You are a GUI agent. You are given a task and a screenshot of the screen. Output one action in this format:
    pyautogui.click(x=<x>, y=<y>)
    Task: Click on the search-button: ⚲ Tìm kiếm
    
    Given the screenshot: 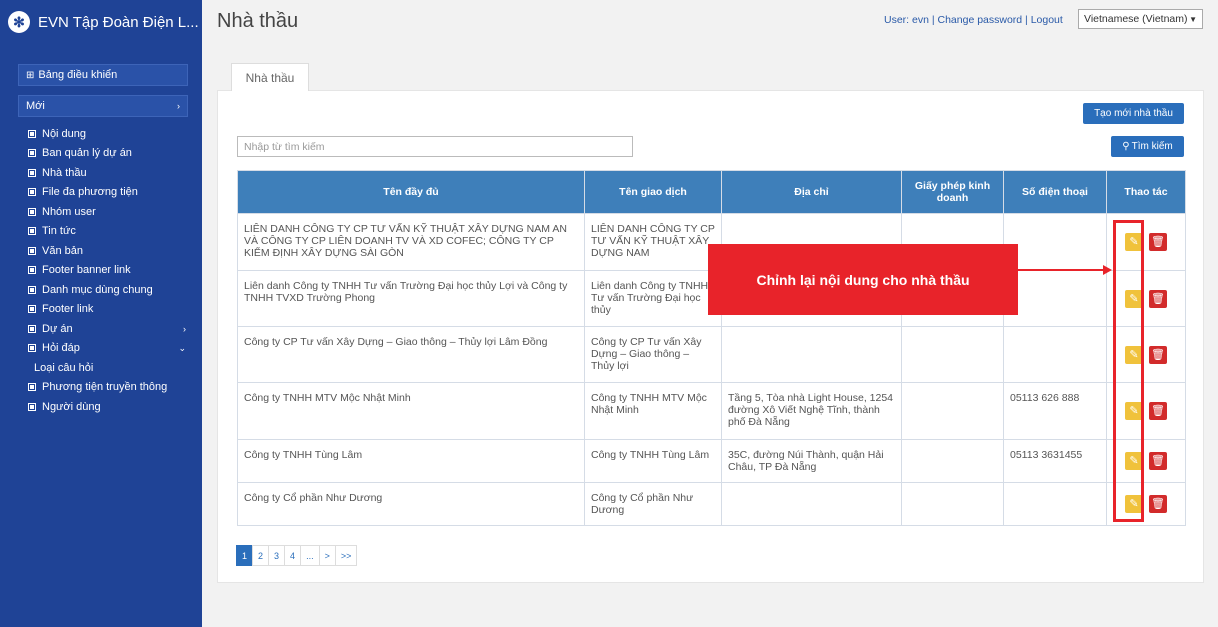 What is the action you would take?
    pyautogui.click(x=1147, y=146)
    